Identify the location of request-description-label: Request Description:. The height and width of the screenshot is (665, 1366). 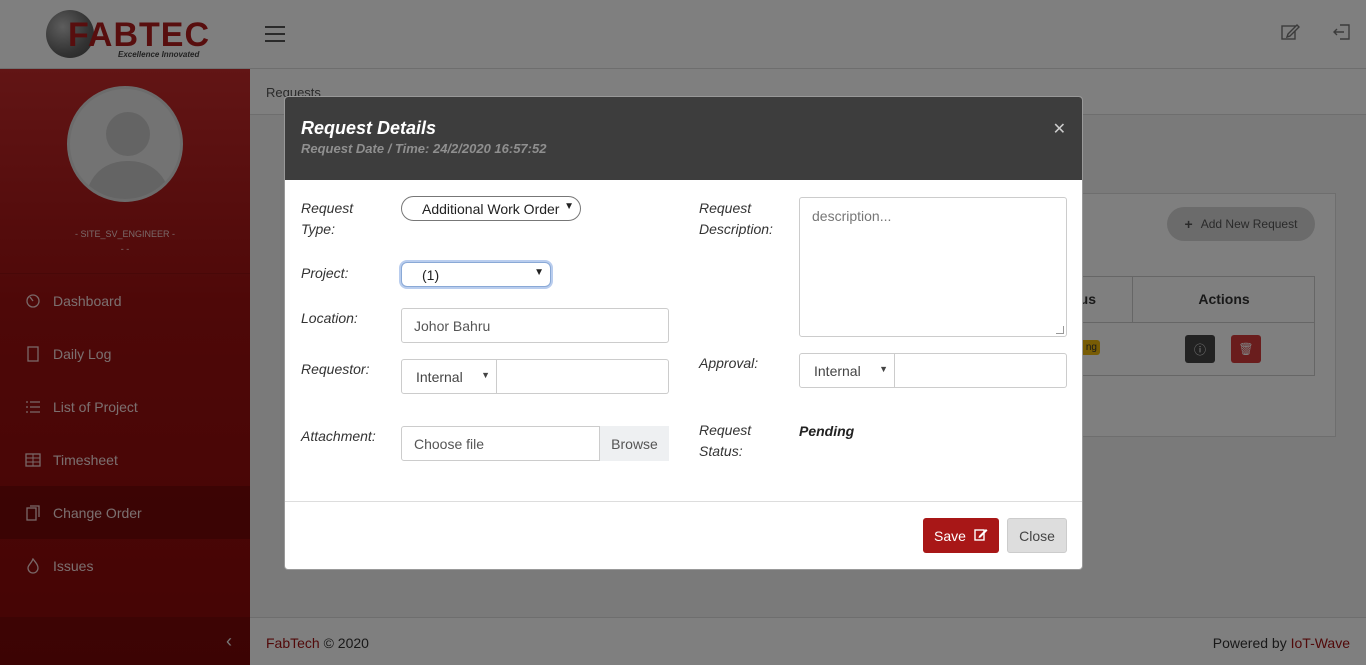
(736, 218).